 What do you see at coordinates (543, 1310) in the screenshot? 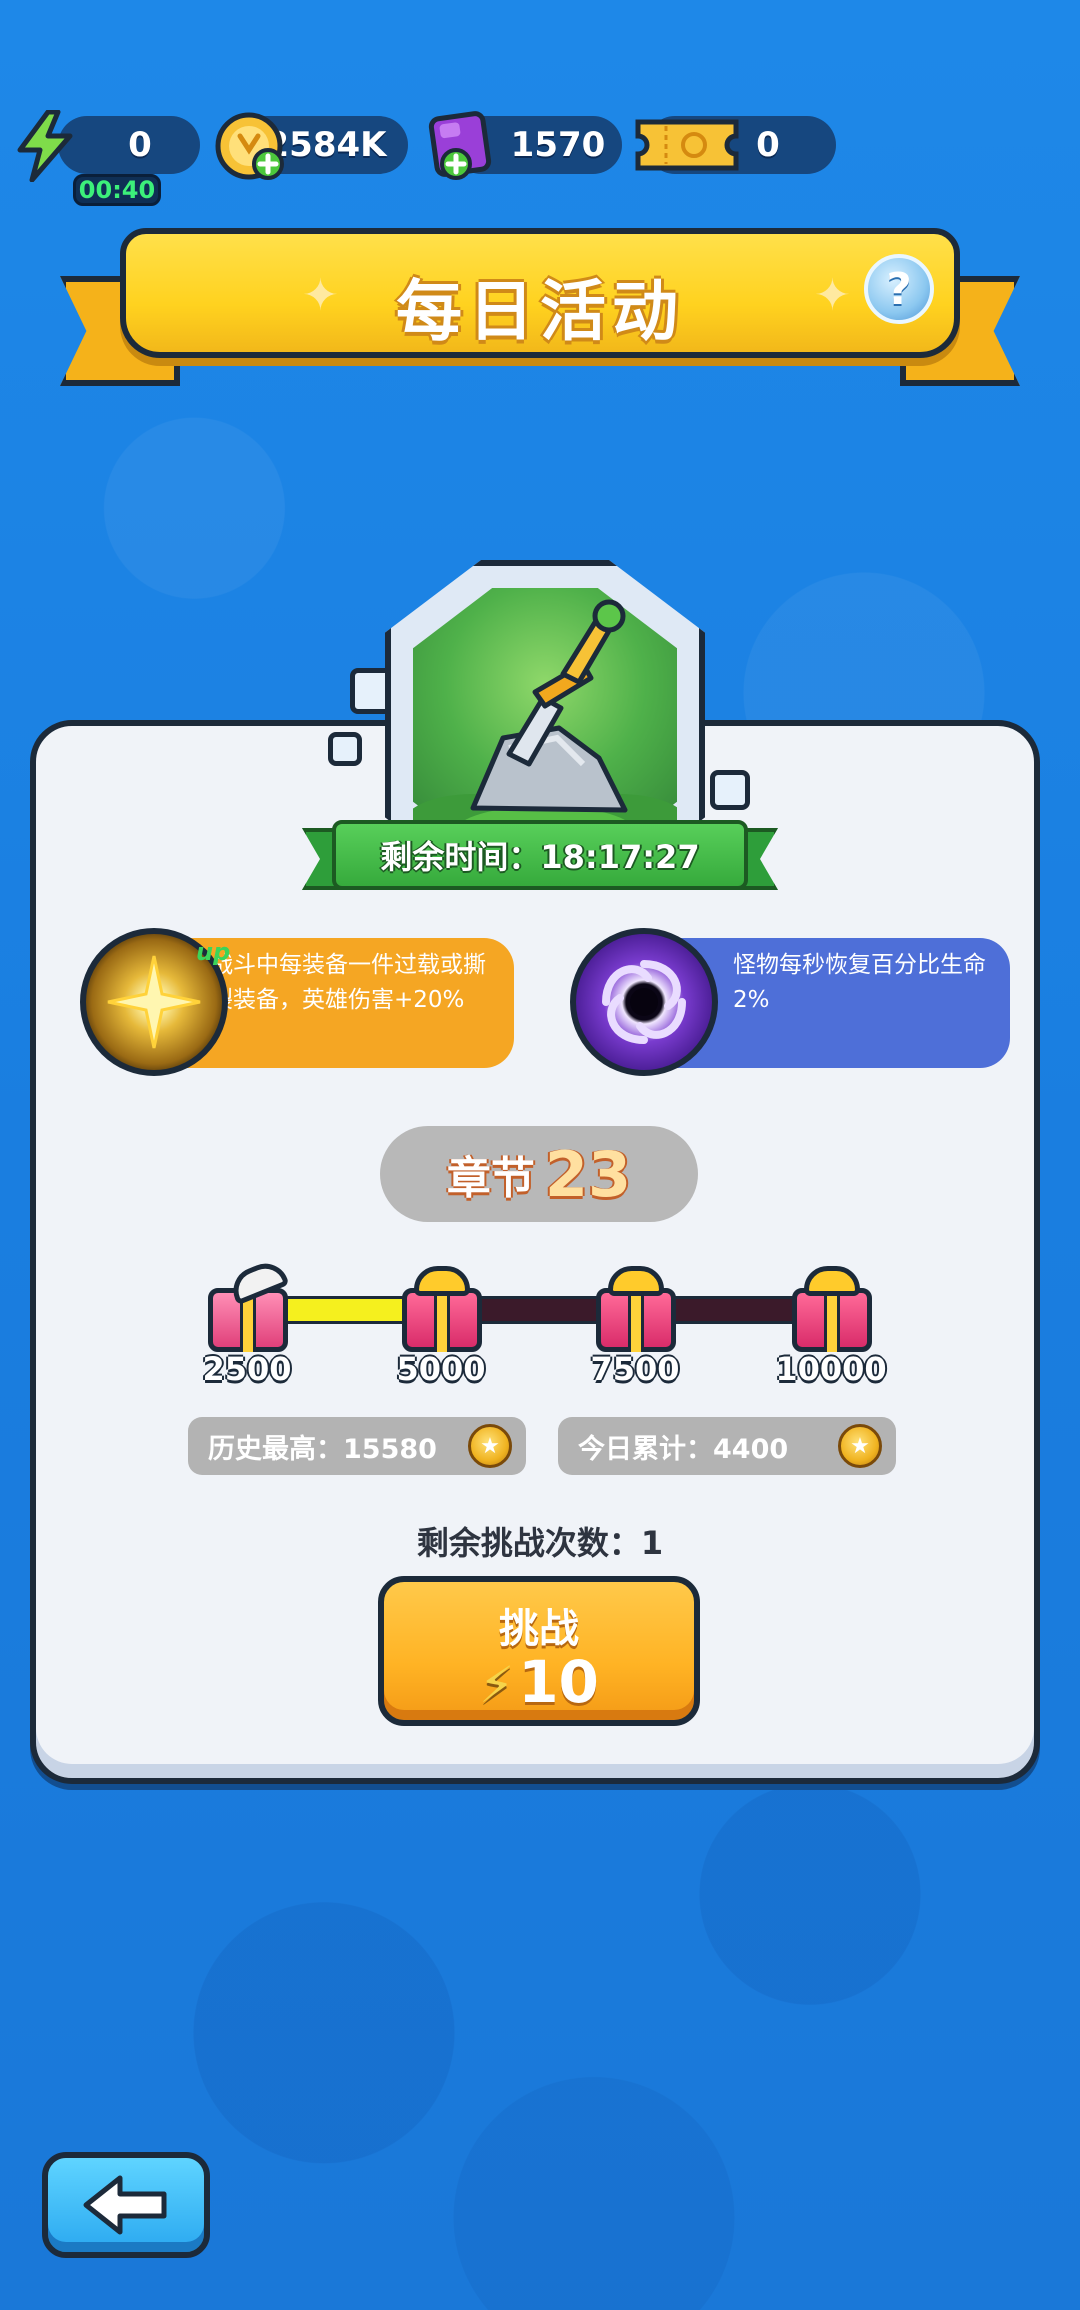
I see `score-progress-bar` at bounding box center [543, 1310].